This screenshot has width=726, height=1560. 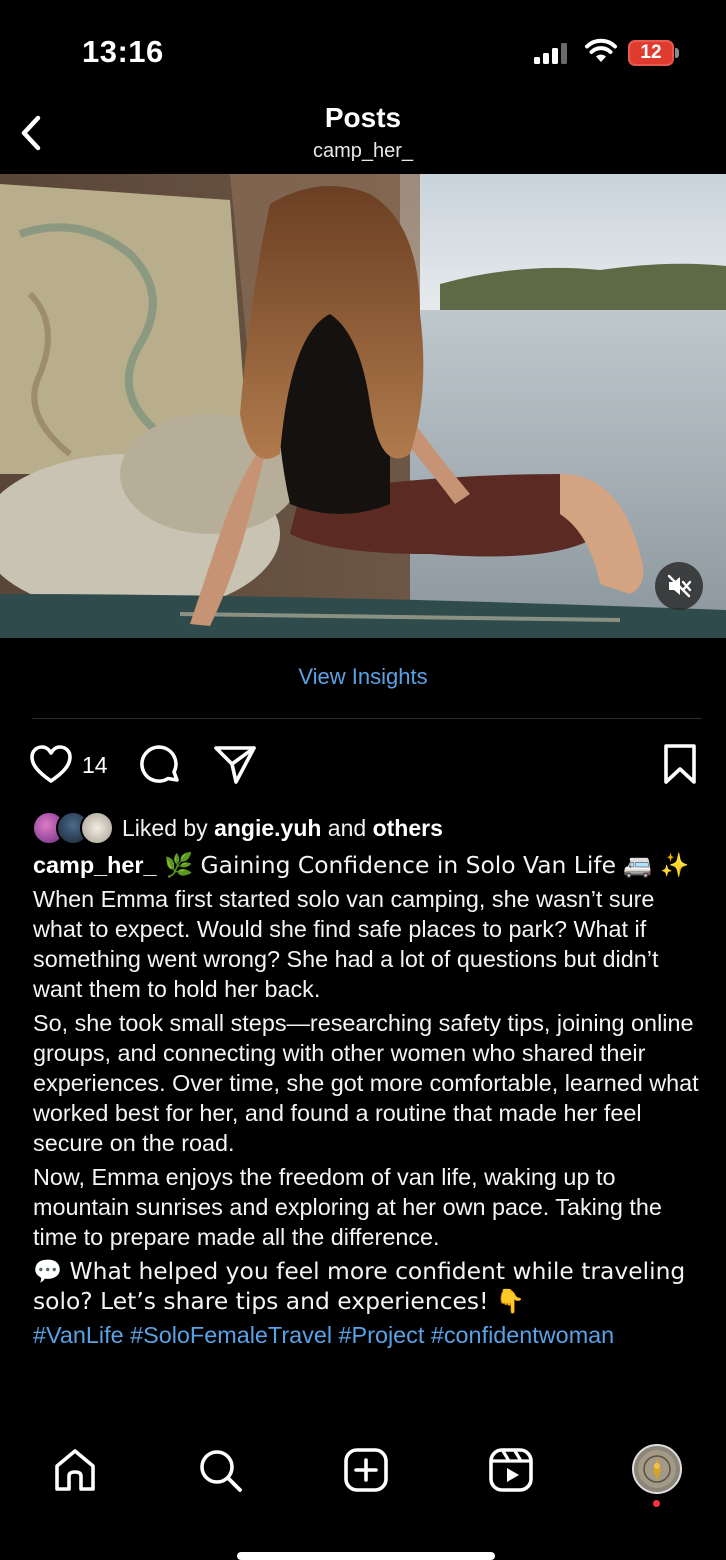 I want to click on page-title: Posts, so click(x=363, y=117).